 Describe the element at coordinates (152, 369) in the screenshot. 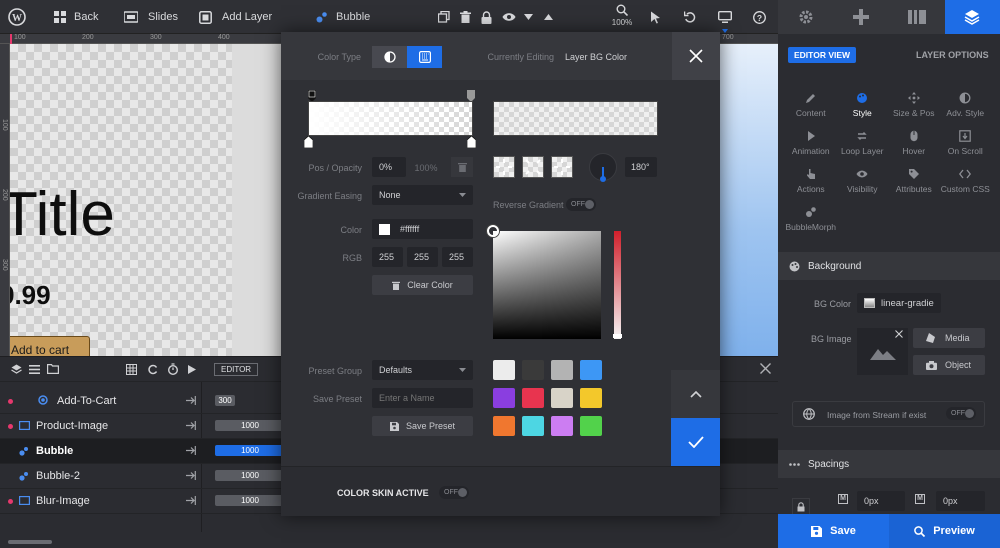

I see `repeat-icon` at that location.